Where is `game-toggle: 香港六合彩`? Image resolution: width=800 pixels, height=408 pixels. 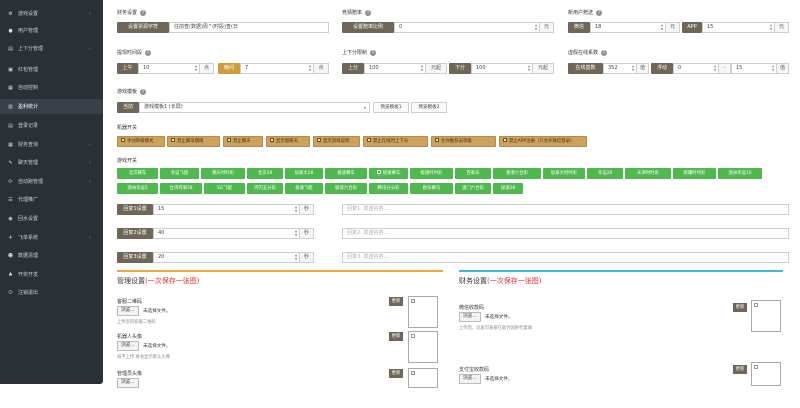
game-toggle: 香港六合彩 is located at coordinates (517, 173).